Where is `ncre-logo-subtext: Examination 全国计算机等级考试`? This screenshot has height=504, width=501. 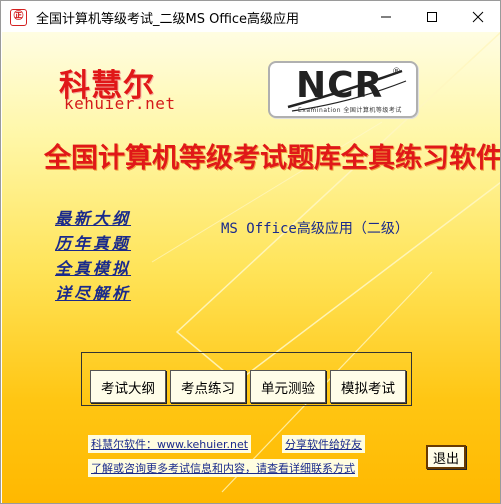 ncre-logo-subtext: Examination 全国计算机等级考试 is located at coordinates (350, 110).